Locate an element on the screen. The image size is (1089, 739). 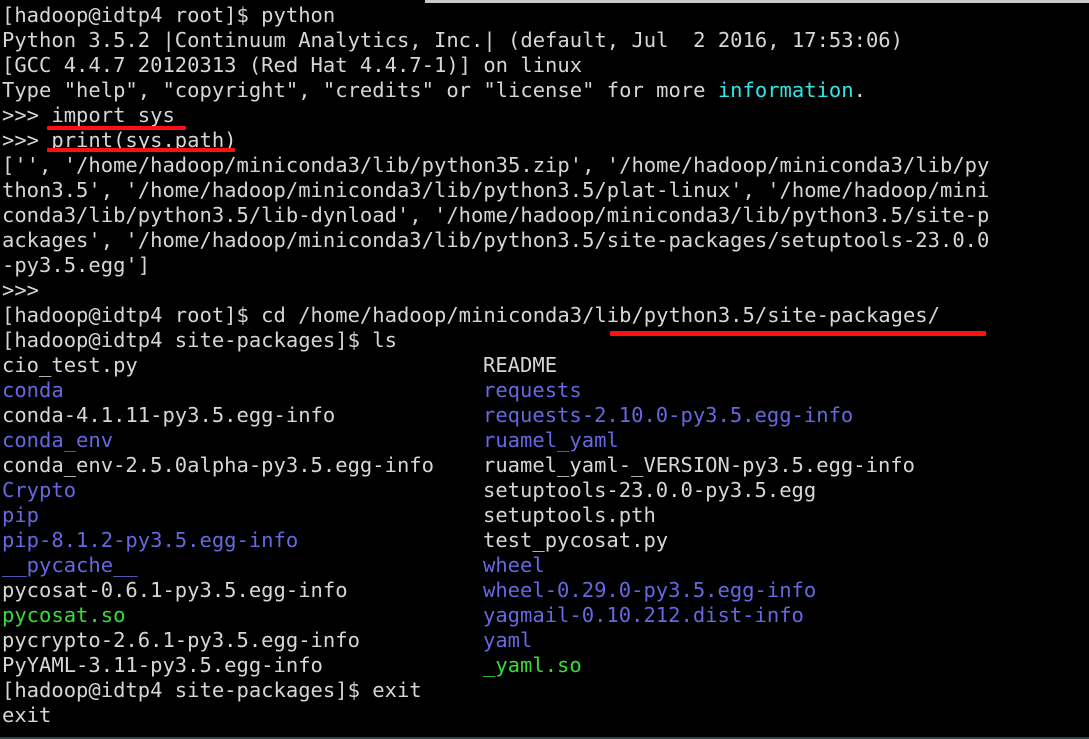
ls-entry-right: _yaml.so is located at coordinates (532, 665).